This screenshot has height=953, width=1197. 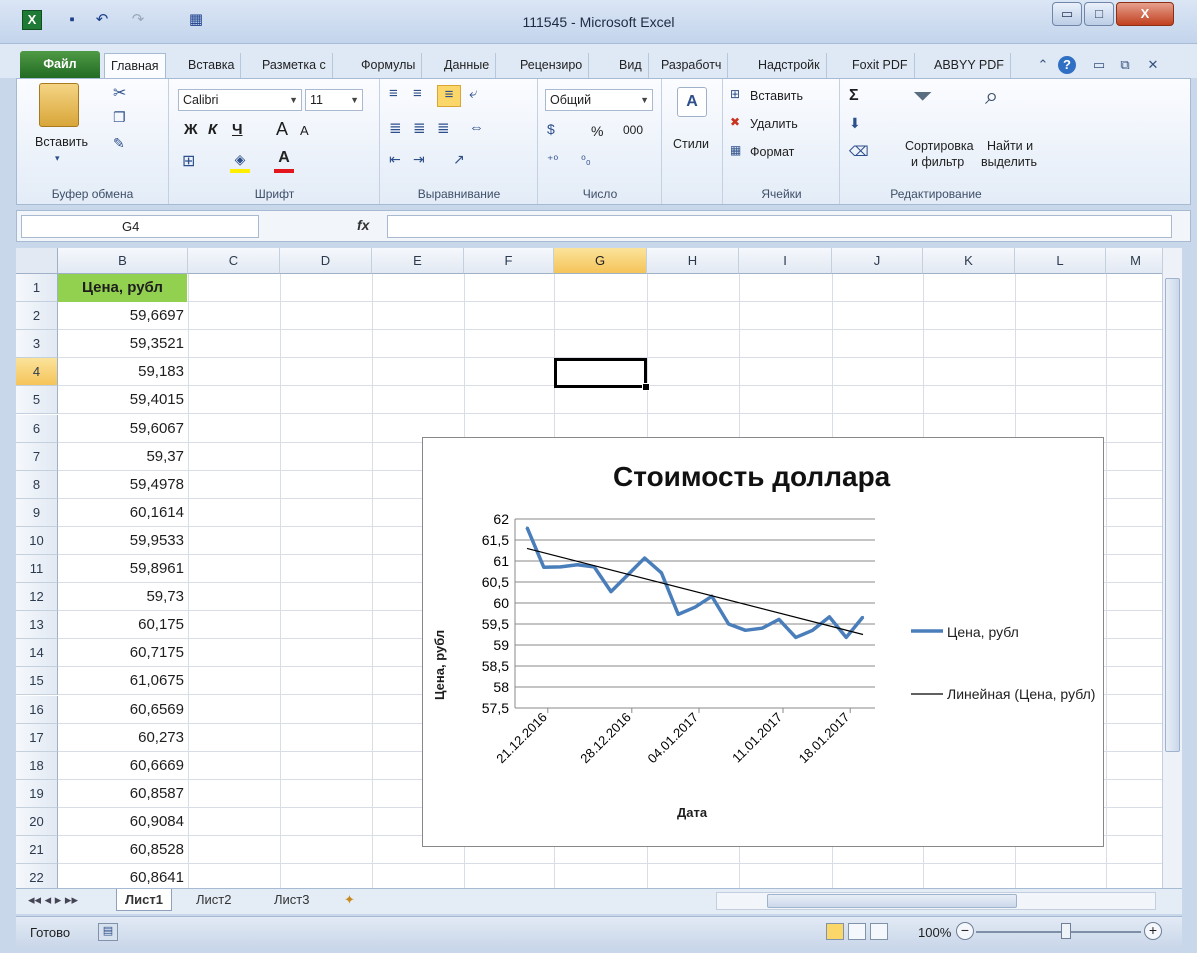 I want to click on column-header-b: B, so click(x=123, y=261).